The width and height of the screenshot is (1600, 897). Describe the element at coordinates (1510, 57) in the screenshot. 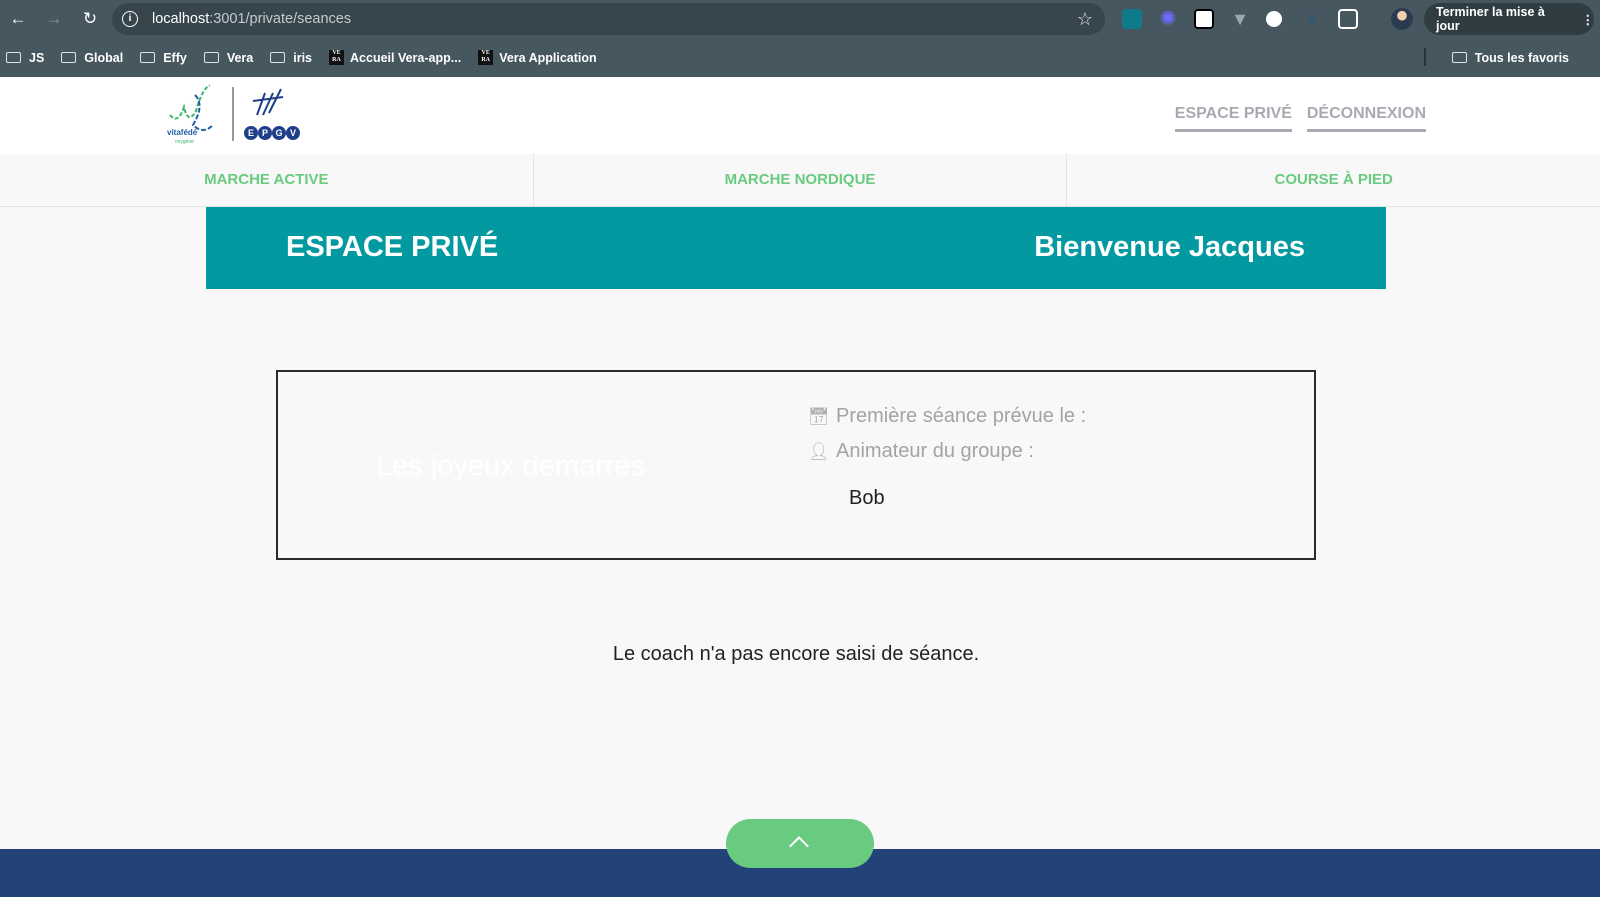

I see `all-bookmarks: Tous les favoris` at that location.